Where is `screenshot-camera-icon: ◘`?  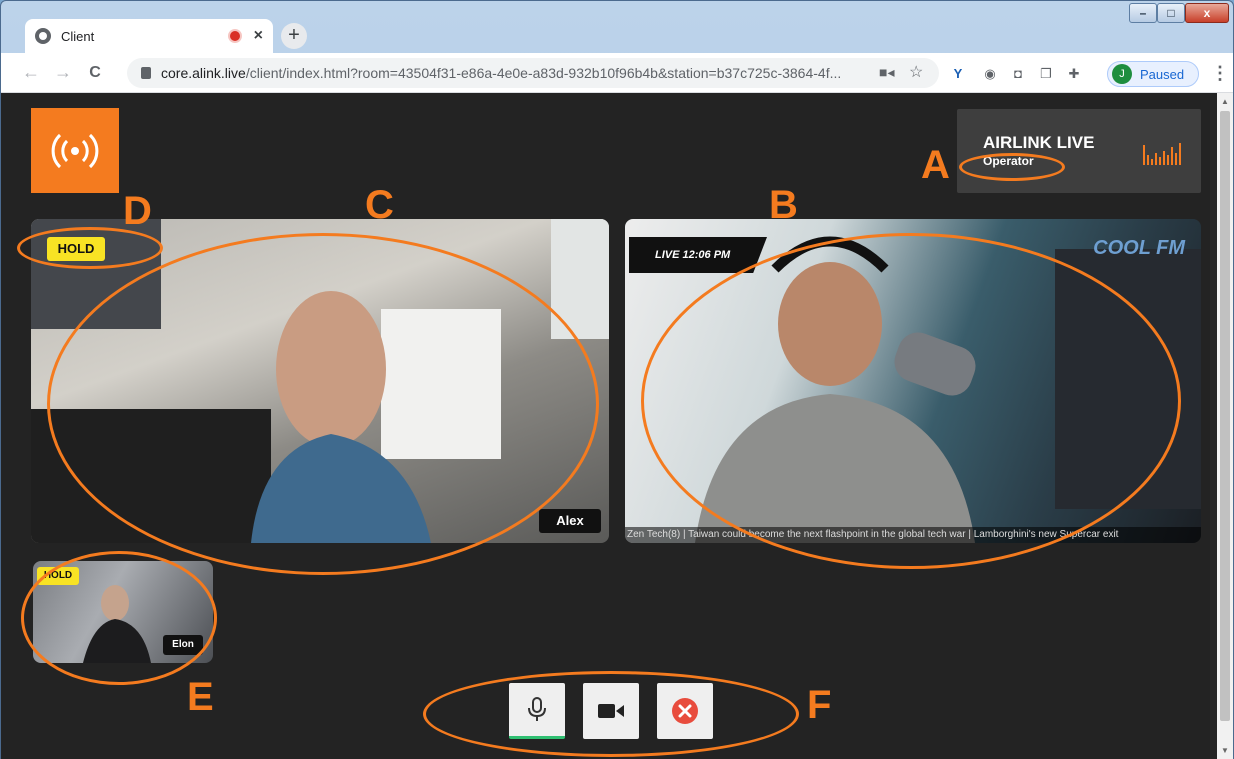
screenshot-camera-icon: ◘ is located at coordinates (1018, 74).